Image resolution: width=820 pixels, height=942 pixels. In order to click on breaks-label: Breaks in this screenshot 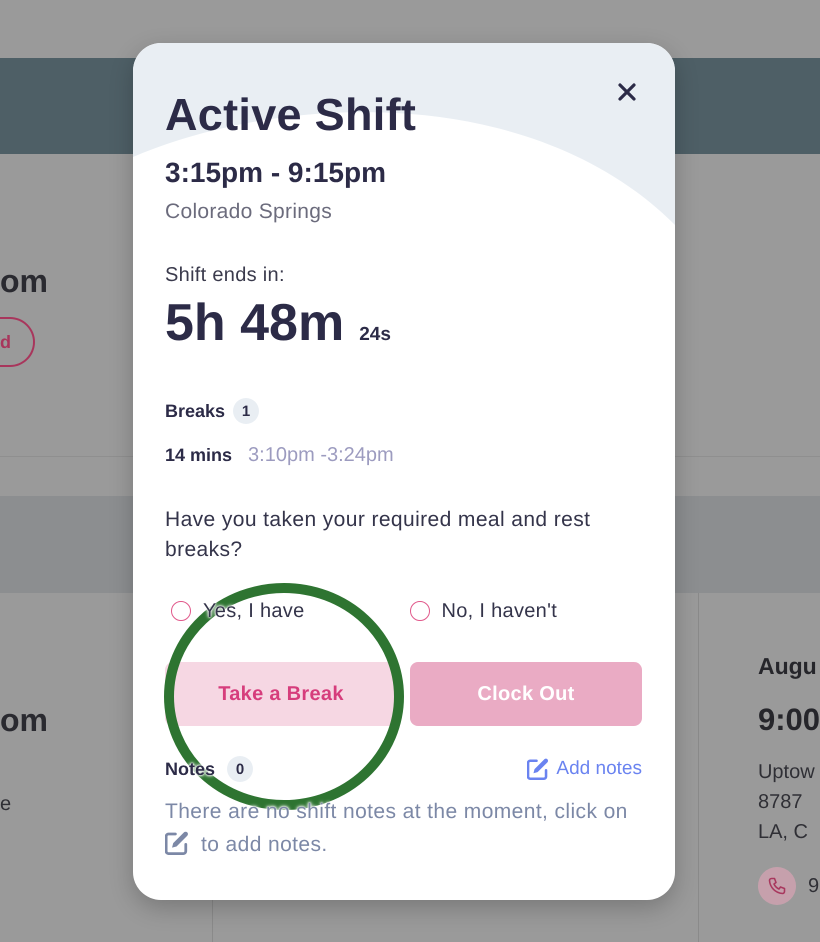, I will do `click(195, 411)`.